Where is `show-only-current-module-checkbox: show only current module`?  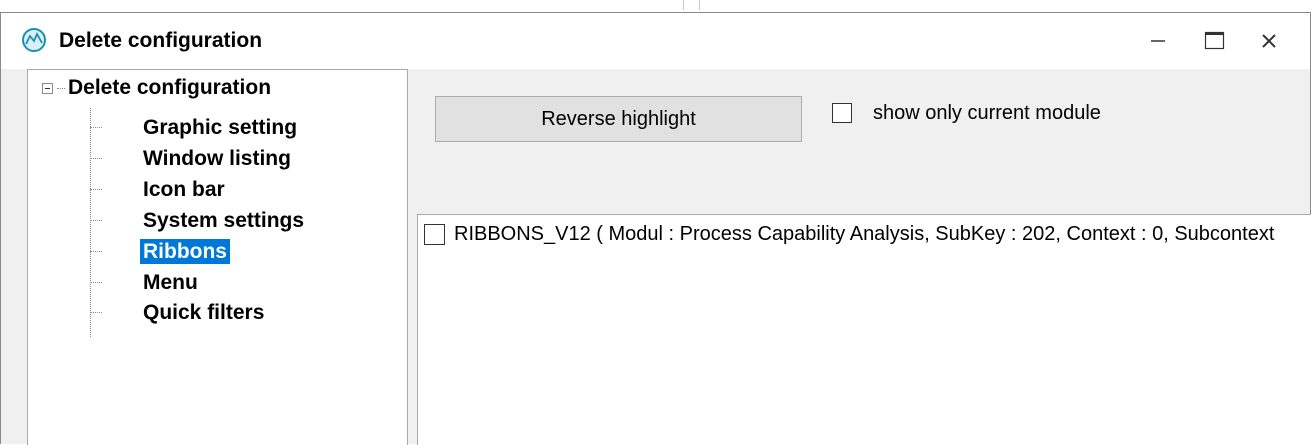 show-only-current-module-checkbox: show only current module is located at coordinates (982, 115).